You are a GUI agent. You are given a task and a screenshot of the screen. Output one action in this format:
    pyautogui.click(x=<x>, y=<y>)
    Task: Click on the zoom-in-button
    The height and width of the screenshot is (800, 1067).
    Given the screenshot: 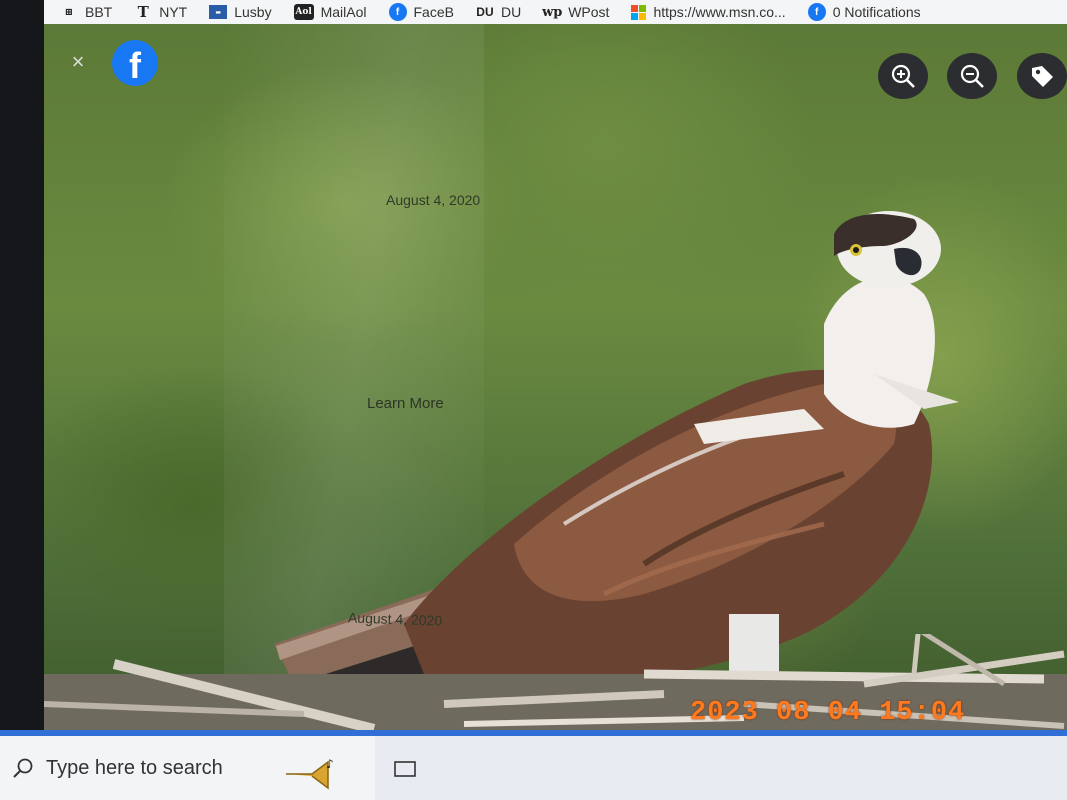 What is the action you would take?
    pyautogui.click(x=903, y=76)
    